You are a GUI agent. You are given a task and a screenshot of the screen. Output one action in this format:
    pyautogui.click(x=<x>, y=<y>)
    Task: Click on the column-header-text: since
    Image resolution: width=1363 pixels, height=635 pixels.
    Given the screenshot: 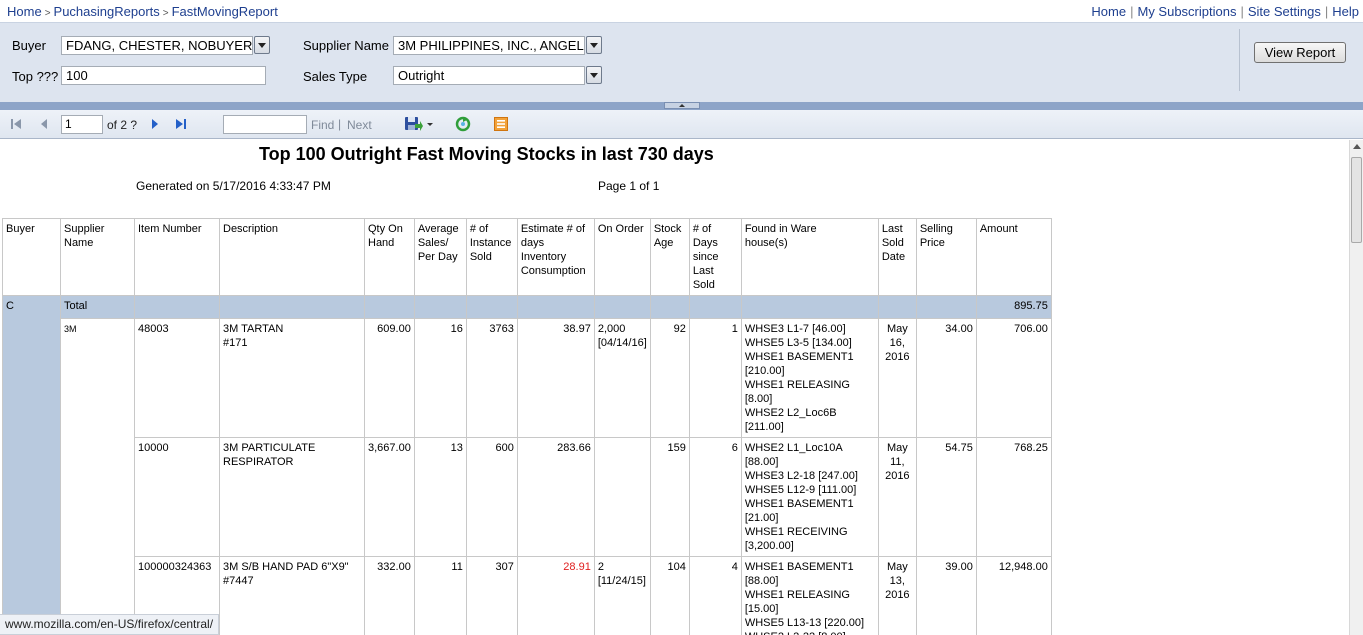 What is the action you would take?
    pyautogui.click(x=705, y=257)
    